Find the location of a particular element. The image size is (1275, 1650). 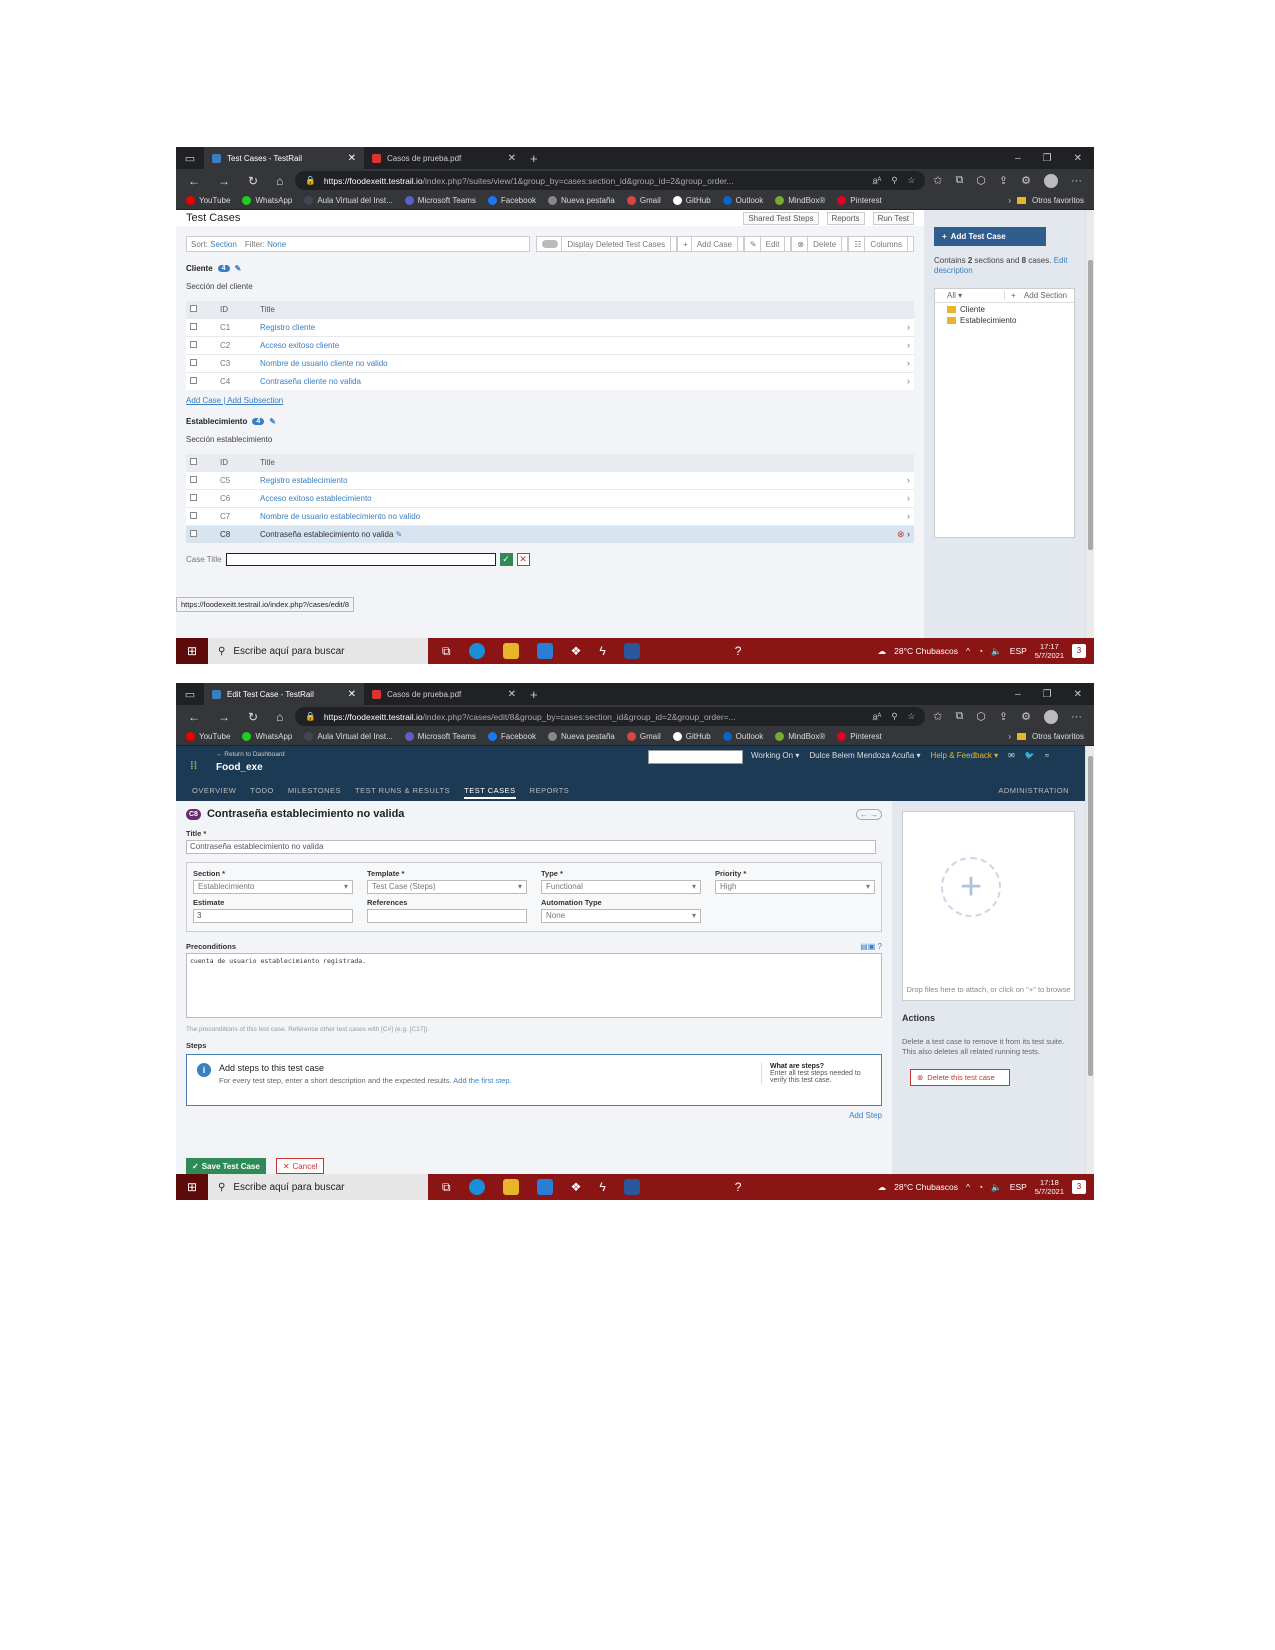

more-menu-icon: ··· is located at coordinates (1076, 181).